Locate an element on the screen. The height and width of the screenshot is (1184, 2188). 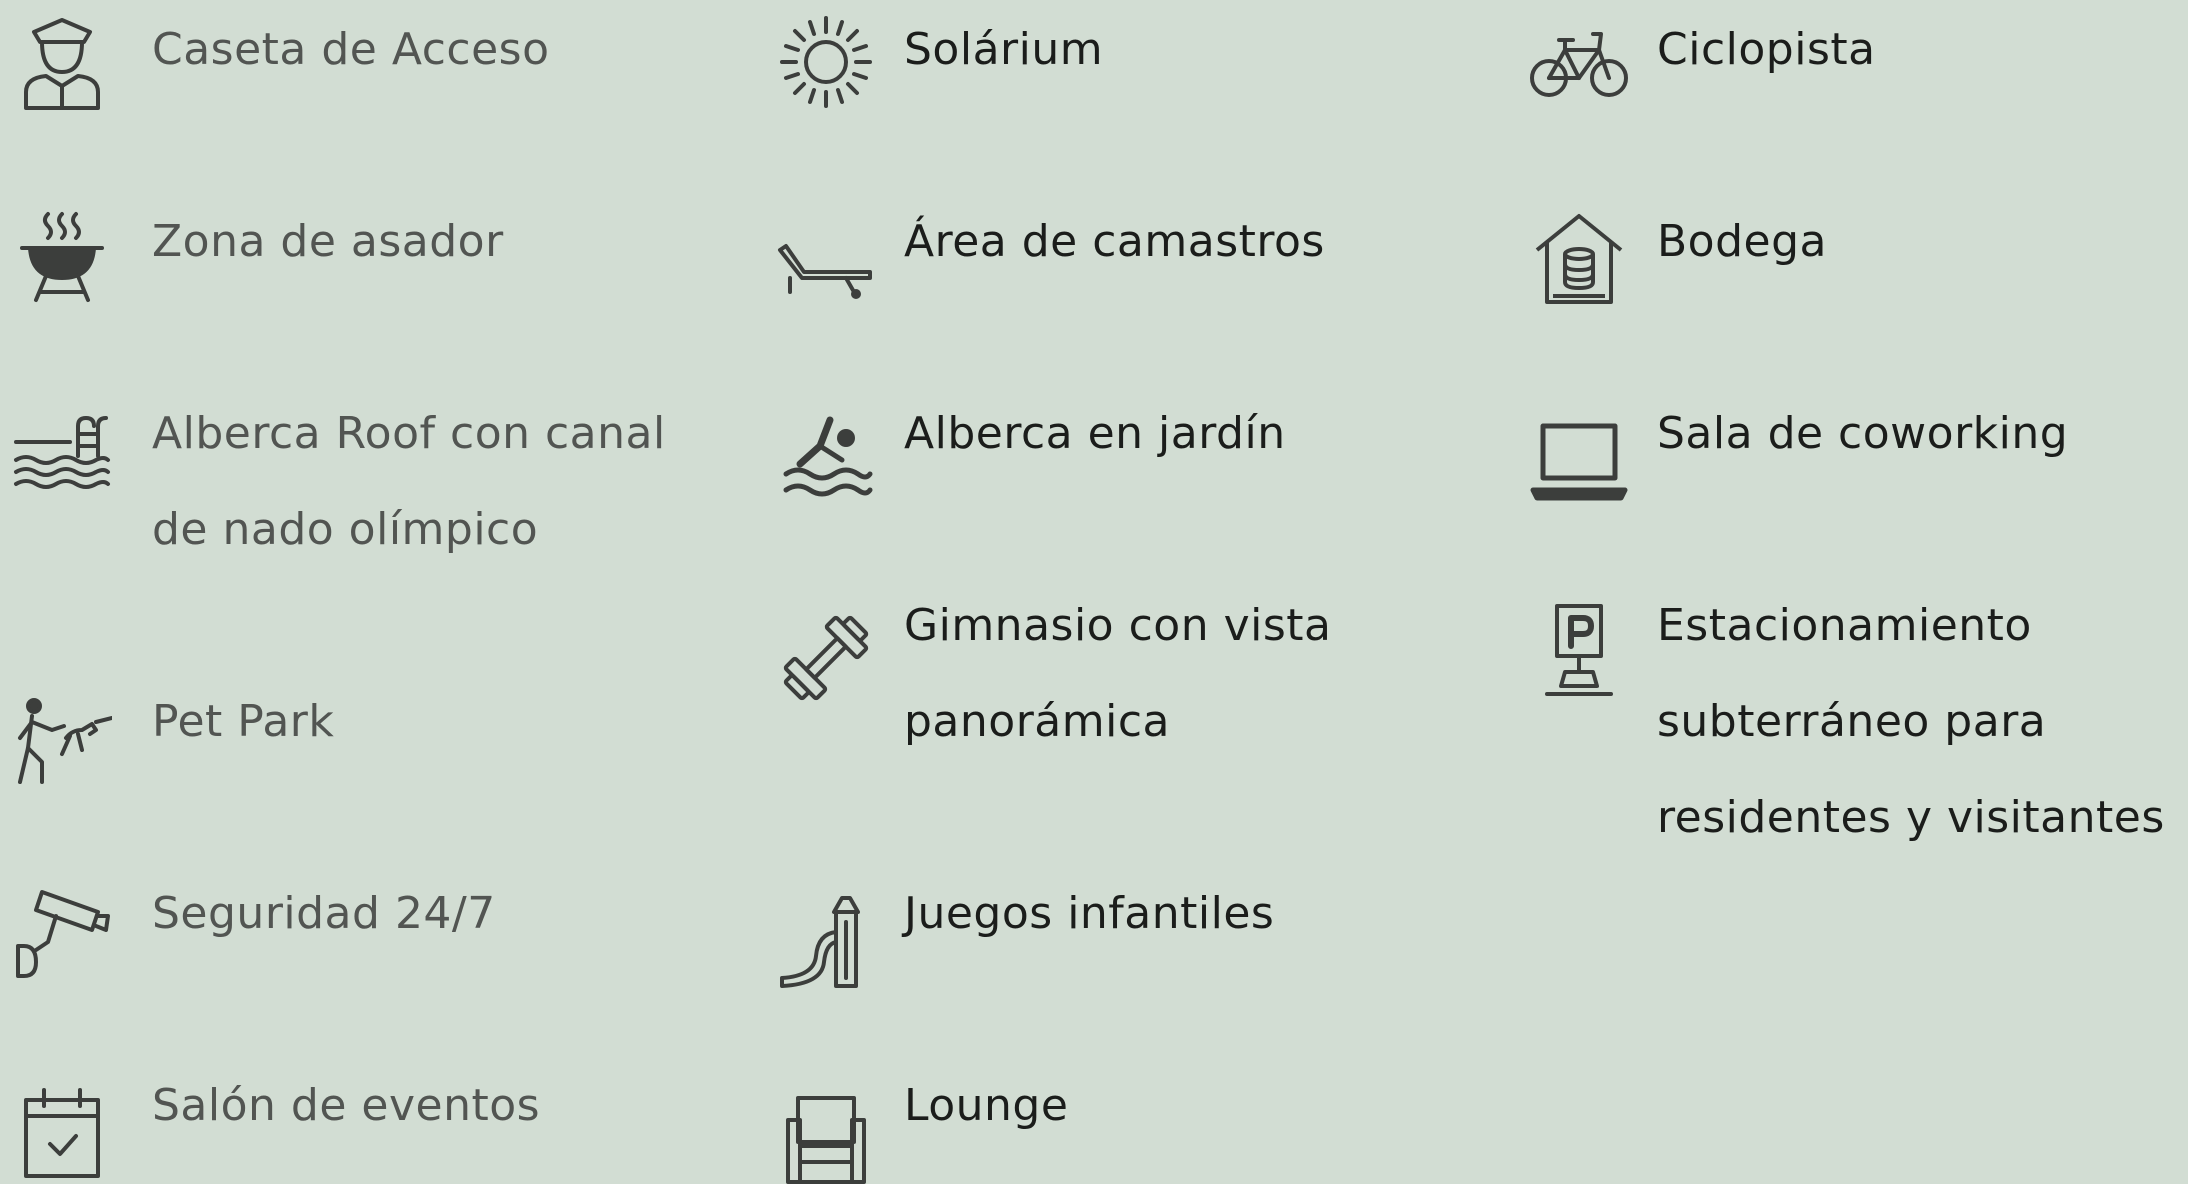
parking-sign-icon is located at coordinates (1579, 650).